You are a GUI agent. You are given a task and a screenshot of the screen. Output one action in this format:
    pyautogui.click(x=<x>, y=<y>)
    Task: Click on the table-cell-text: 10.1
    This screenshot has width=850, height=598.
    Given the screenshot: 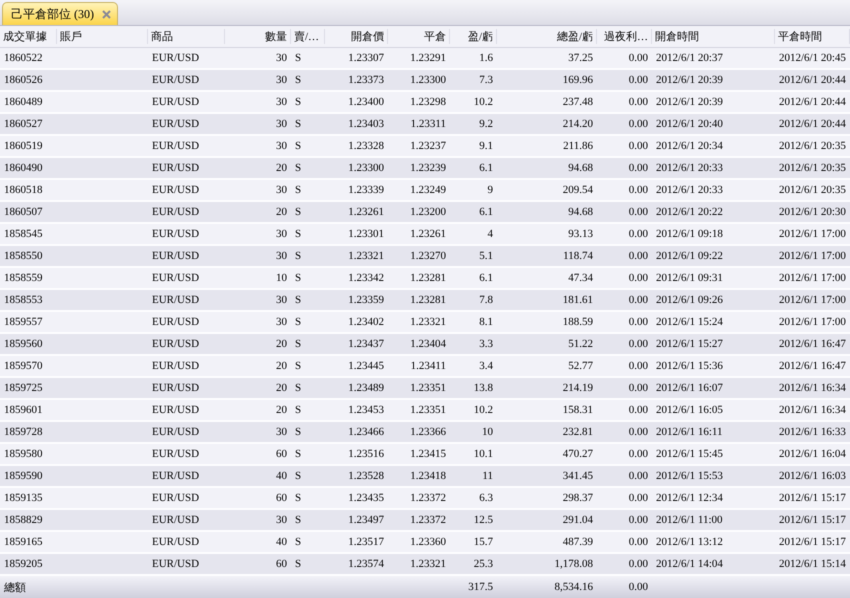 What is the action you would take?
    pyautogui.click(x=483, y=454)
    